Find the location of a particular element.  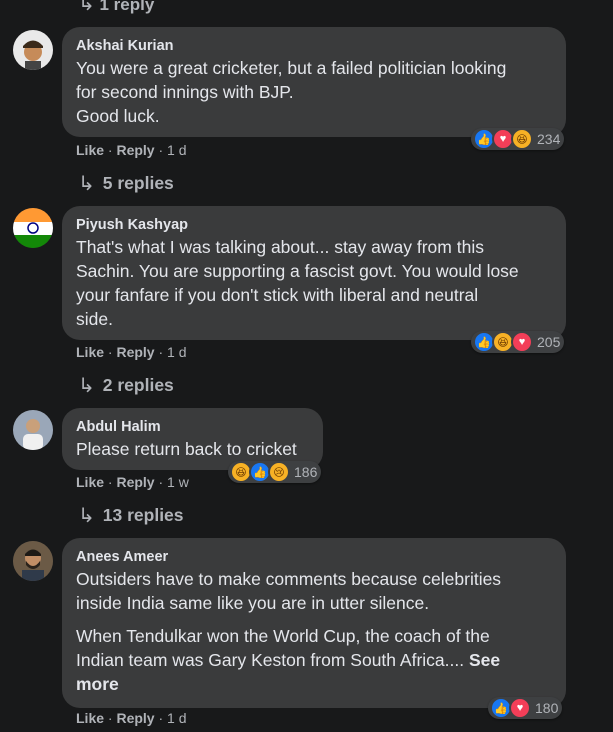

sad-icon: 😢 is located at coordinates (279, 472).